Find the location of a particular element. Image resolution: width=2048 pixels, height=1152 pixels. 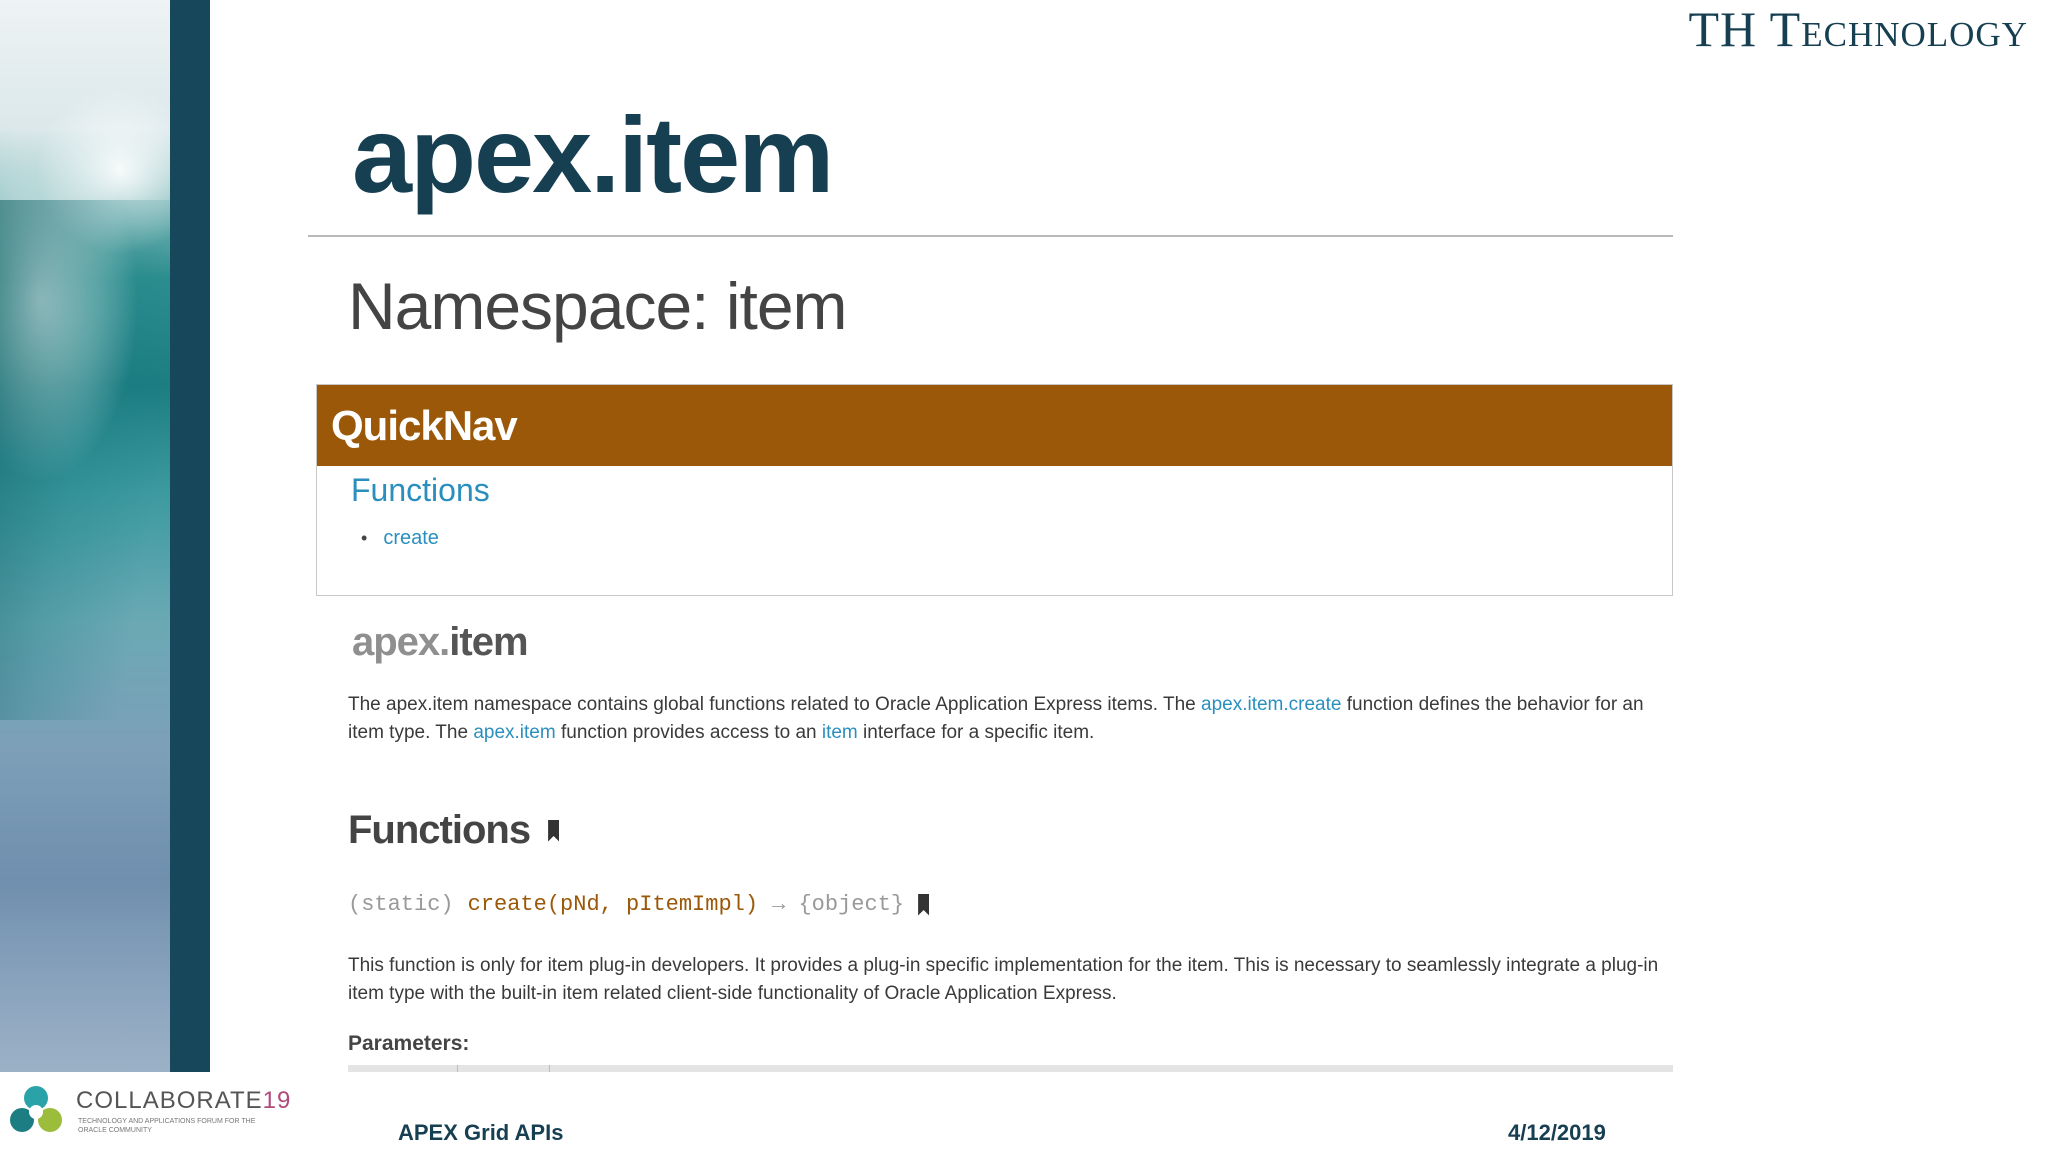

slide-title: apex.item is located at coordinates (593, 154).